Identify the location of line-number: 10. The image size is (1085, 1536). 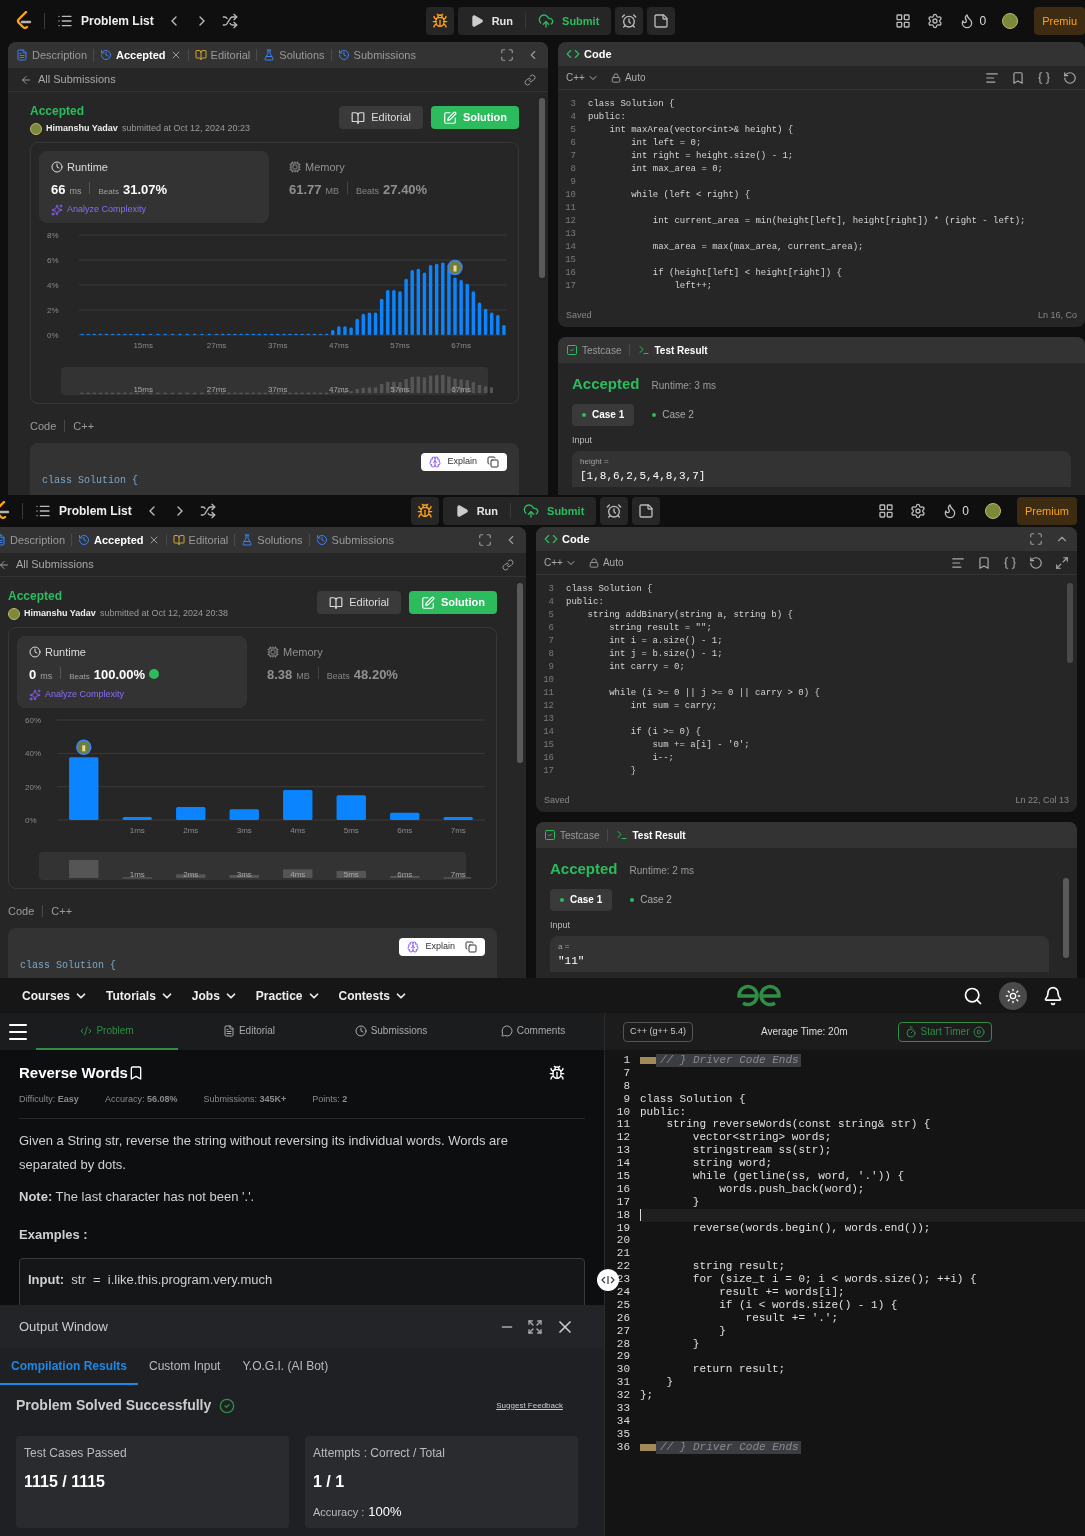
(548, 680).